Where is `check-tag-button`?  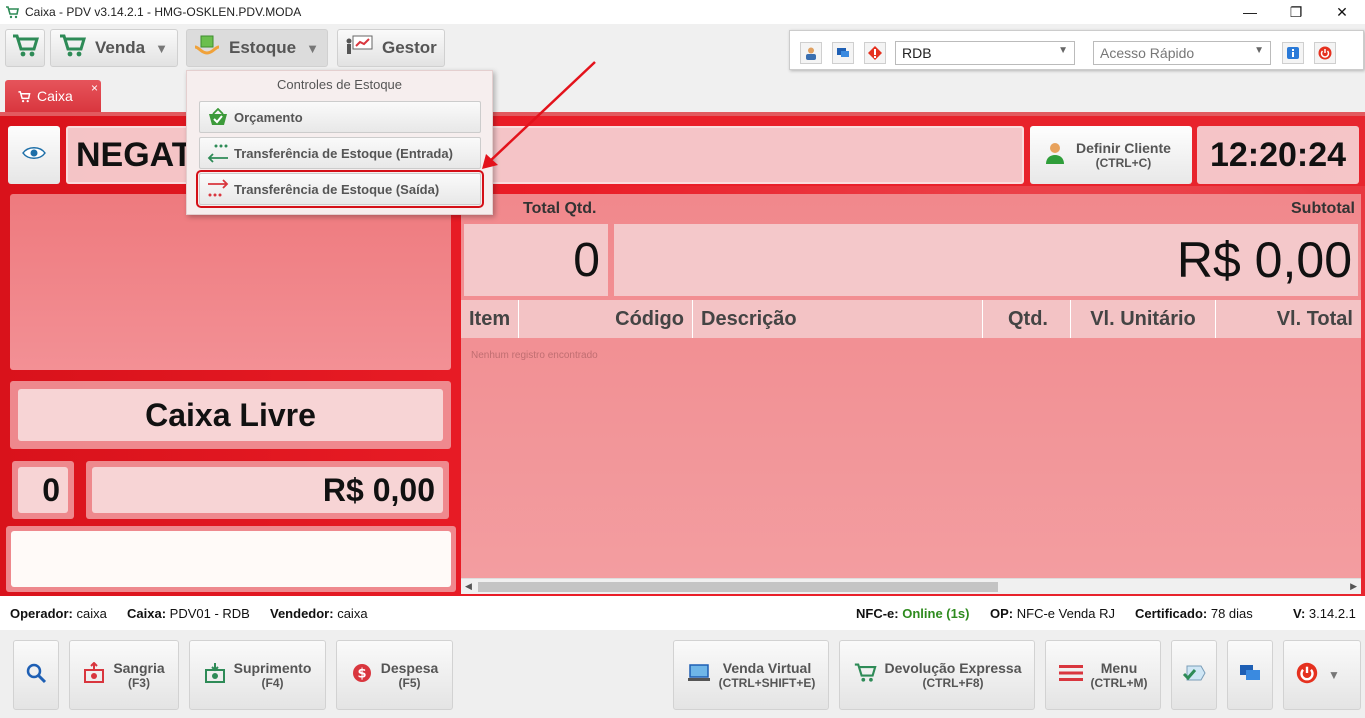
check-tag-button is located at coordinates (1194, 675).